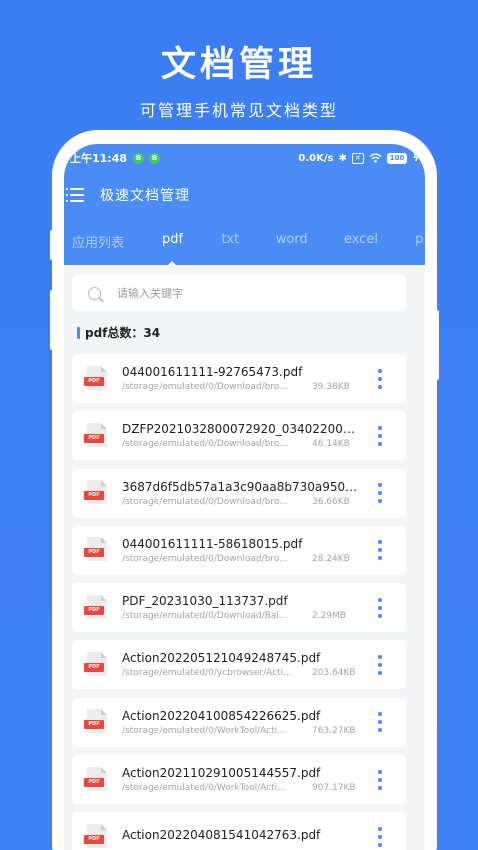  Describe the element at coordinates (331, 501) in the screenshot. I see `file-size: 36.66KB` at that location.